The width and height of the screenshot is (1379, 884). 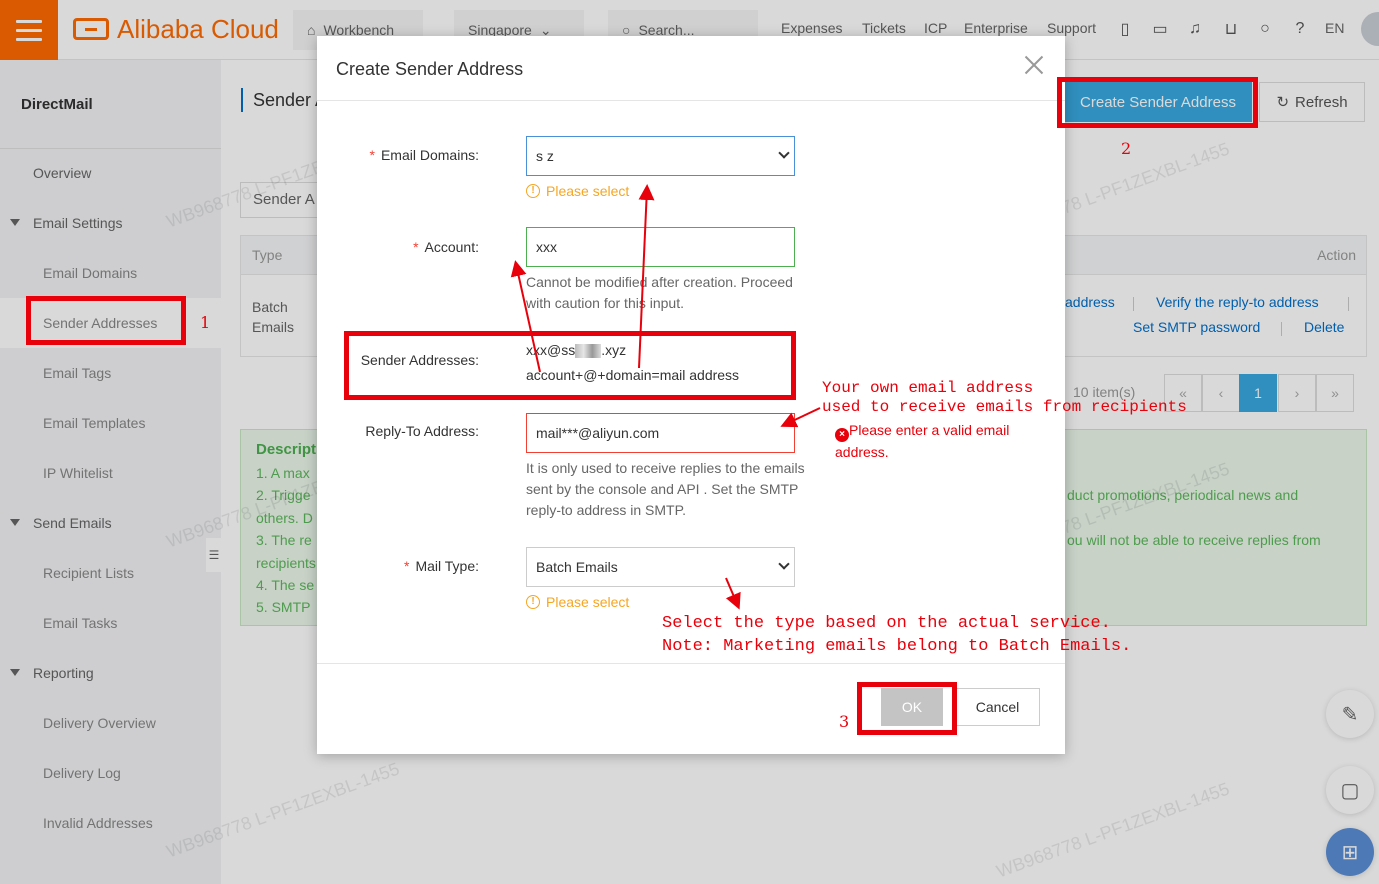 What do you see at coordinates (422, 431) in the screenshot?
I see `reply-to-label: Reply-To Address:` at bounding box center [422, 431].